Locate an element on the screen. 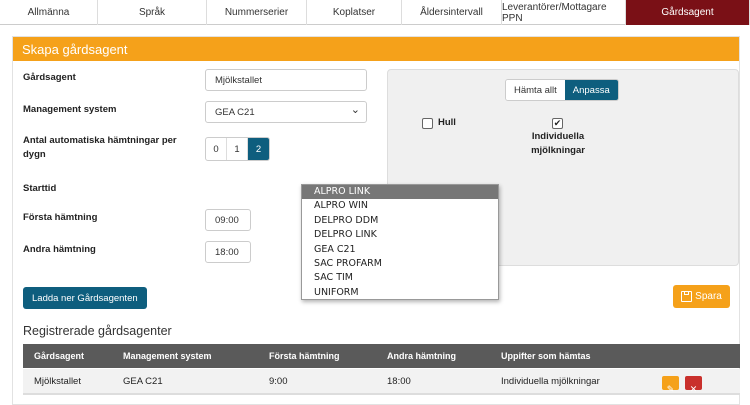 The height and width of the screenshot is (405, 750). first-fetch-time-input: 09:00 is located at coordinates (228, 220).